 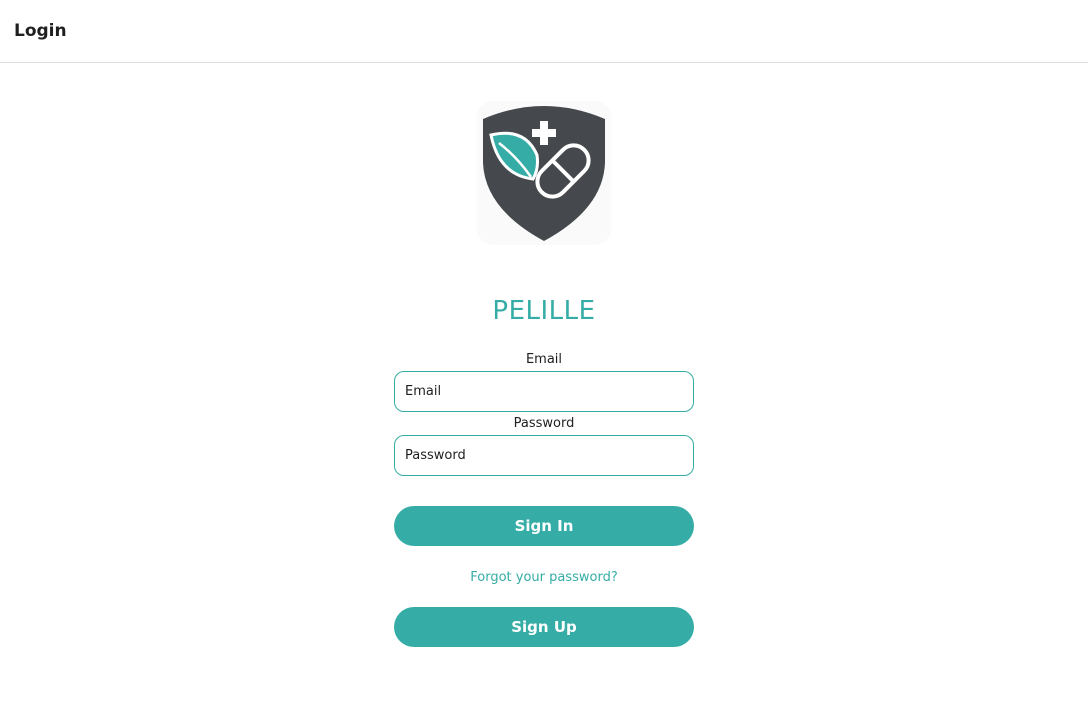 What do you see at coordinates (544, 627) in the screenshot?
I see `sign-up-button: Sign Up` at bounding box center [544, 627].